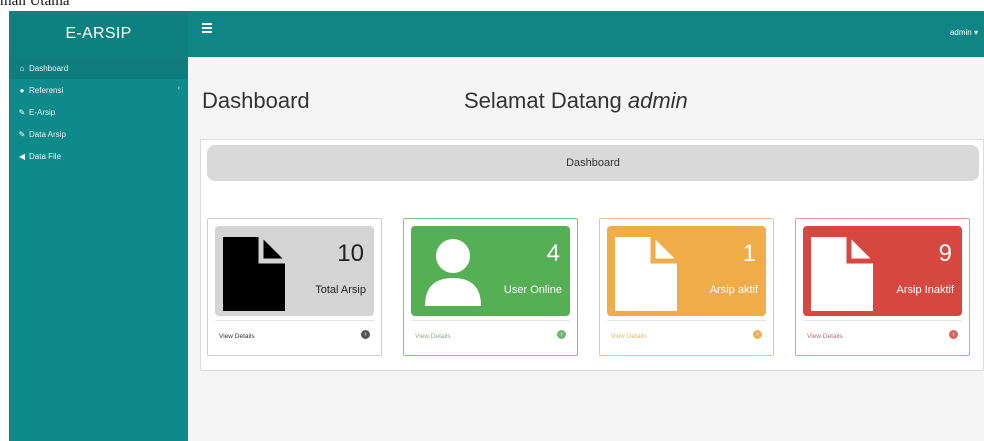  What do you see at coordinates (925, 290) in the screenshot?
I see `stat-label: Arsip Inaktif` at bounding box center [925, 290].